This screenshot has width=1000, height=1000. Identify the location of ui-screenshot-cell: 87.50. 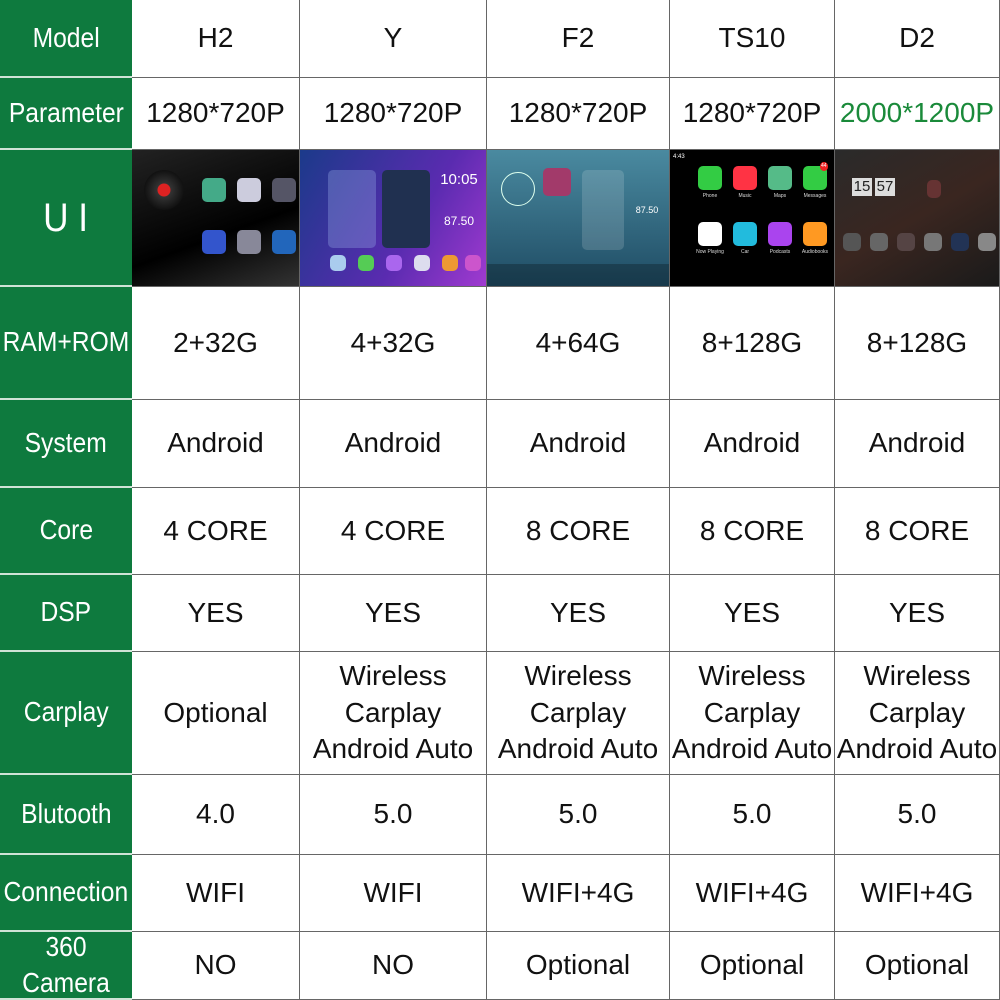
(578, 218).